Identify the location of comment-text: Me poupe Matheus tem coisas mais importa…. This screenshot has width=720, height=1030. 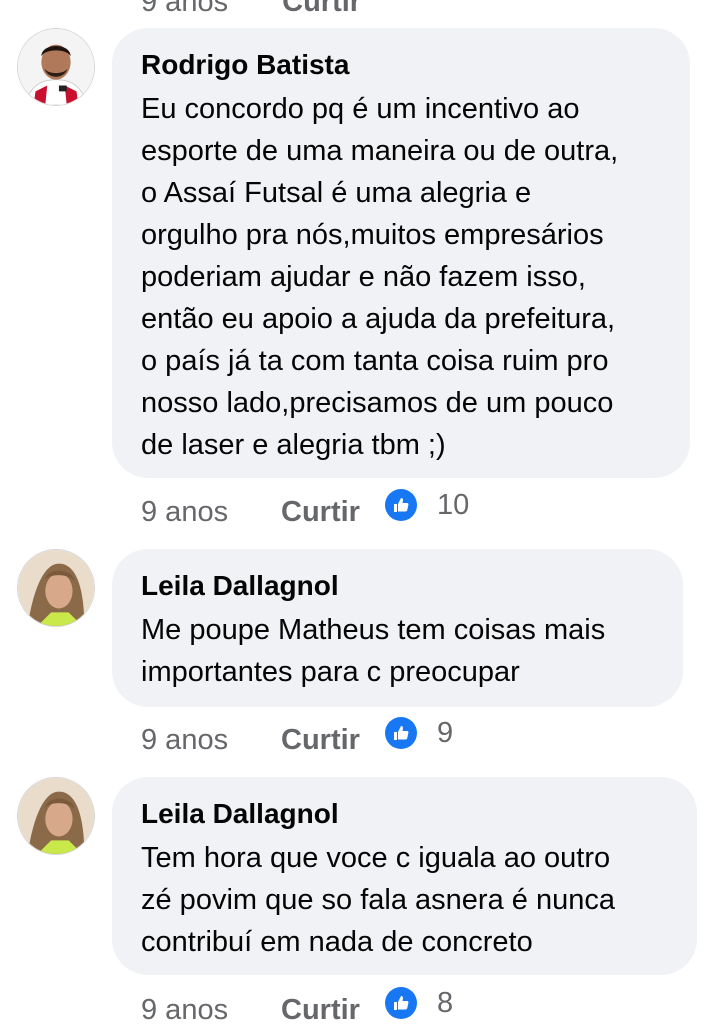
(373, 651).